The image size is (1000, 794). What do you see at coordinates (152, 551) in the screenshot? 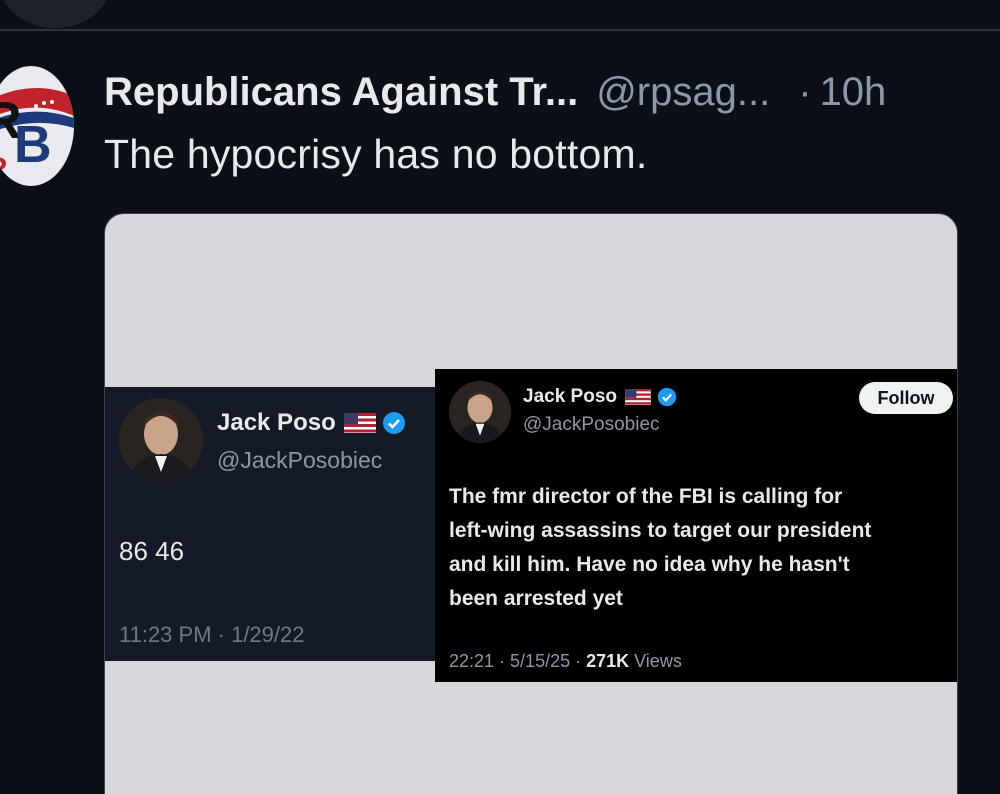
I see `left-screenshot-body: 86 46` at bounding box center [152, 551].